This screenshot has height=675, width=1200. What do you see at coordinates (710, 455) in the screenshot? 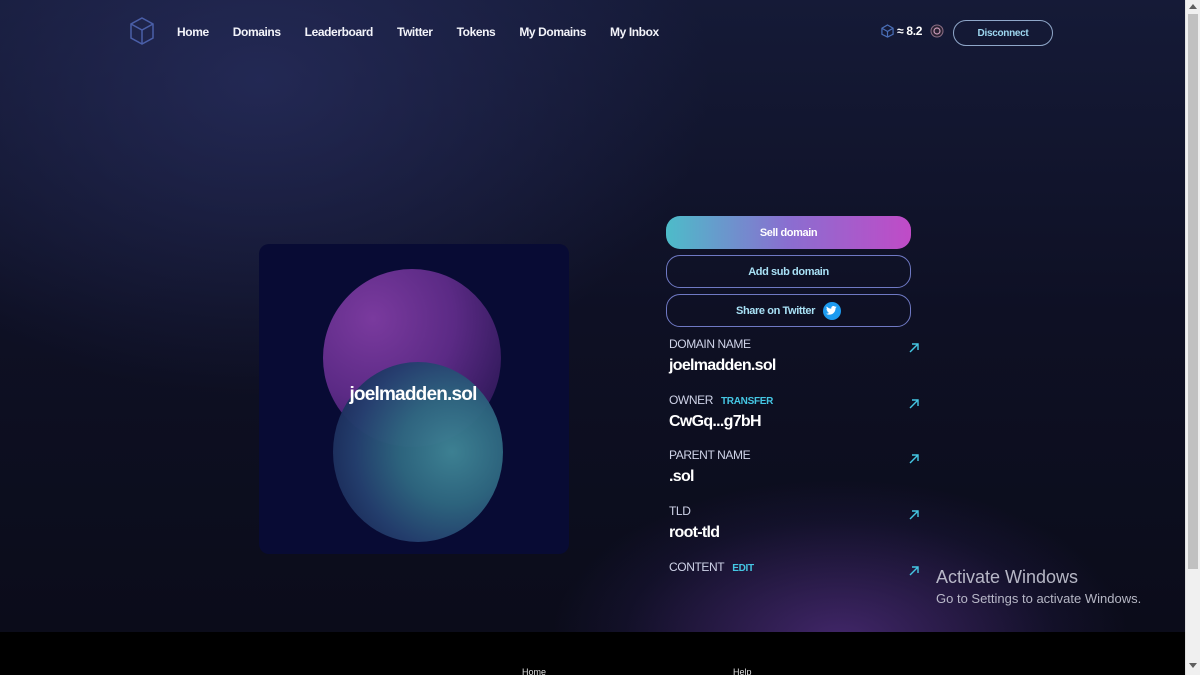
I see `parent-name-label: PARENT NAME` at bounding box center [710, 455].